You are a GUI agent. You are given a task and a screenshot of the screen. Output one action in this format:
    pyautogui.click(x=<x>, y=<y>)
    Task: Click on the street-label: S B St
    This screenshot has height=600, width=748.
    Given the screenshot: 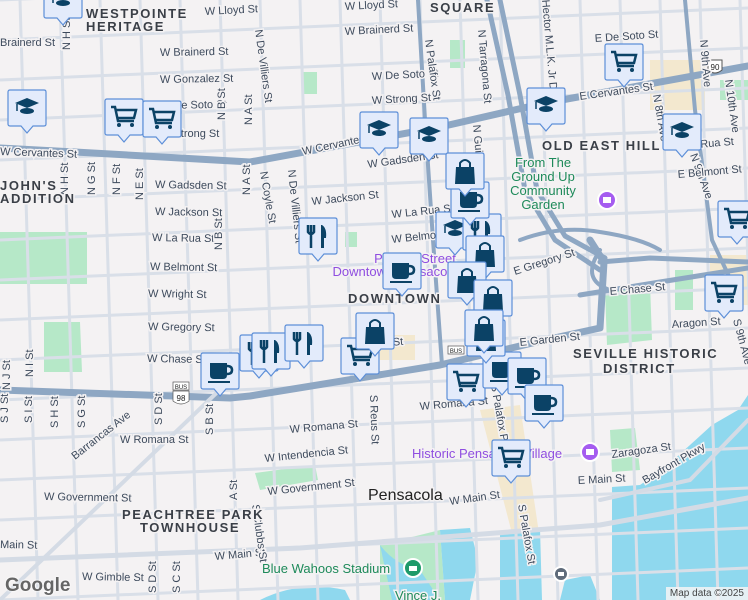 What is the action you would take?
    pyautogui.click(x=210, y=419)
    